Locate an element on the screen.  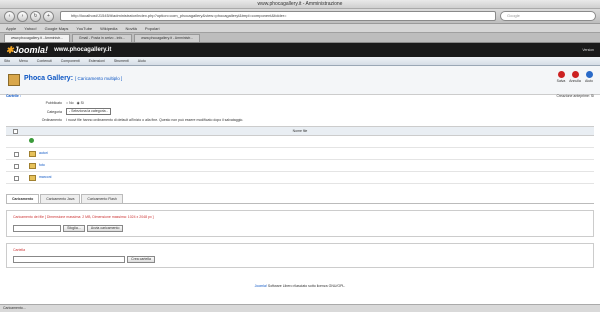
save-label: Salva is located at coordinates (561, 81).